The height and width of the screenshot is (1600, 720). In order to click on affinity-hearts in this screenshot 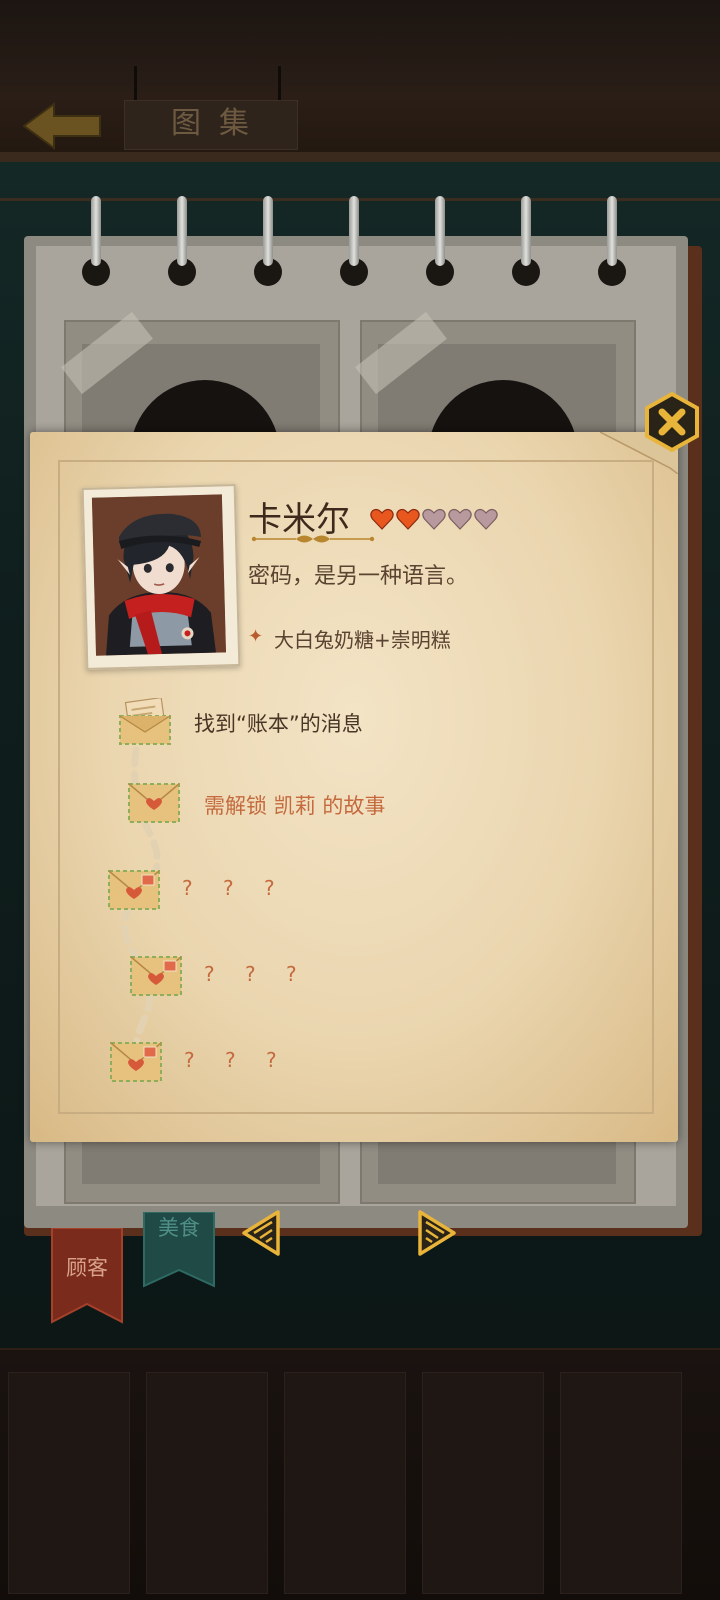, I will do `click(435, 521)`.